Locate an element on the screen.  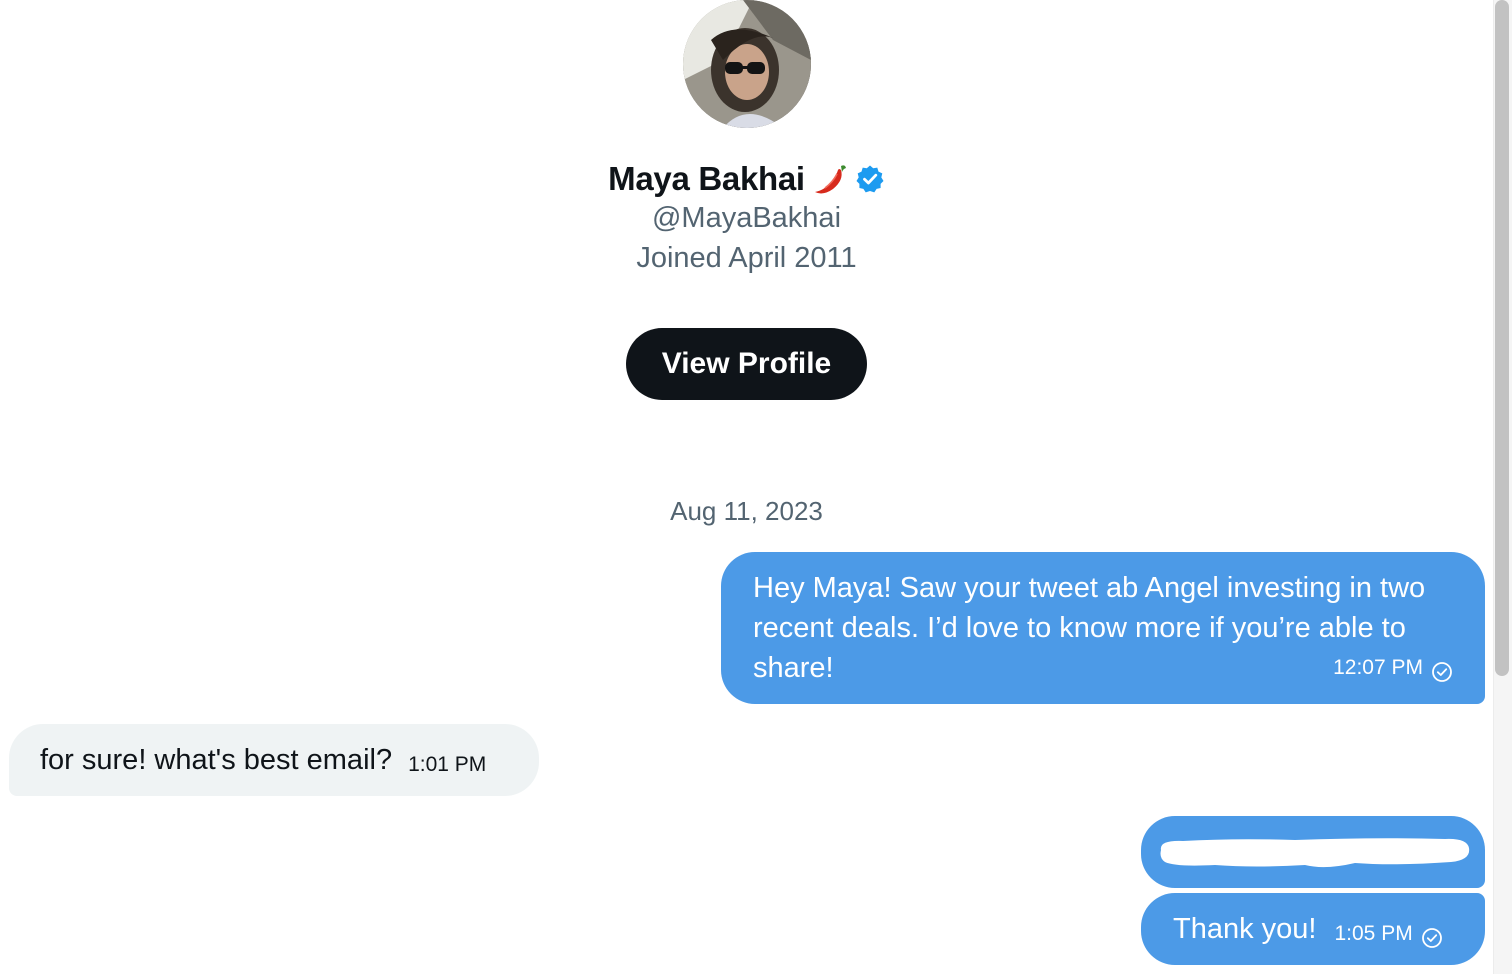
view-profile-button: View Profile is located at coordinates (746, 364).